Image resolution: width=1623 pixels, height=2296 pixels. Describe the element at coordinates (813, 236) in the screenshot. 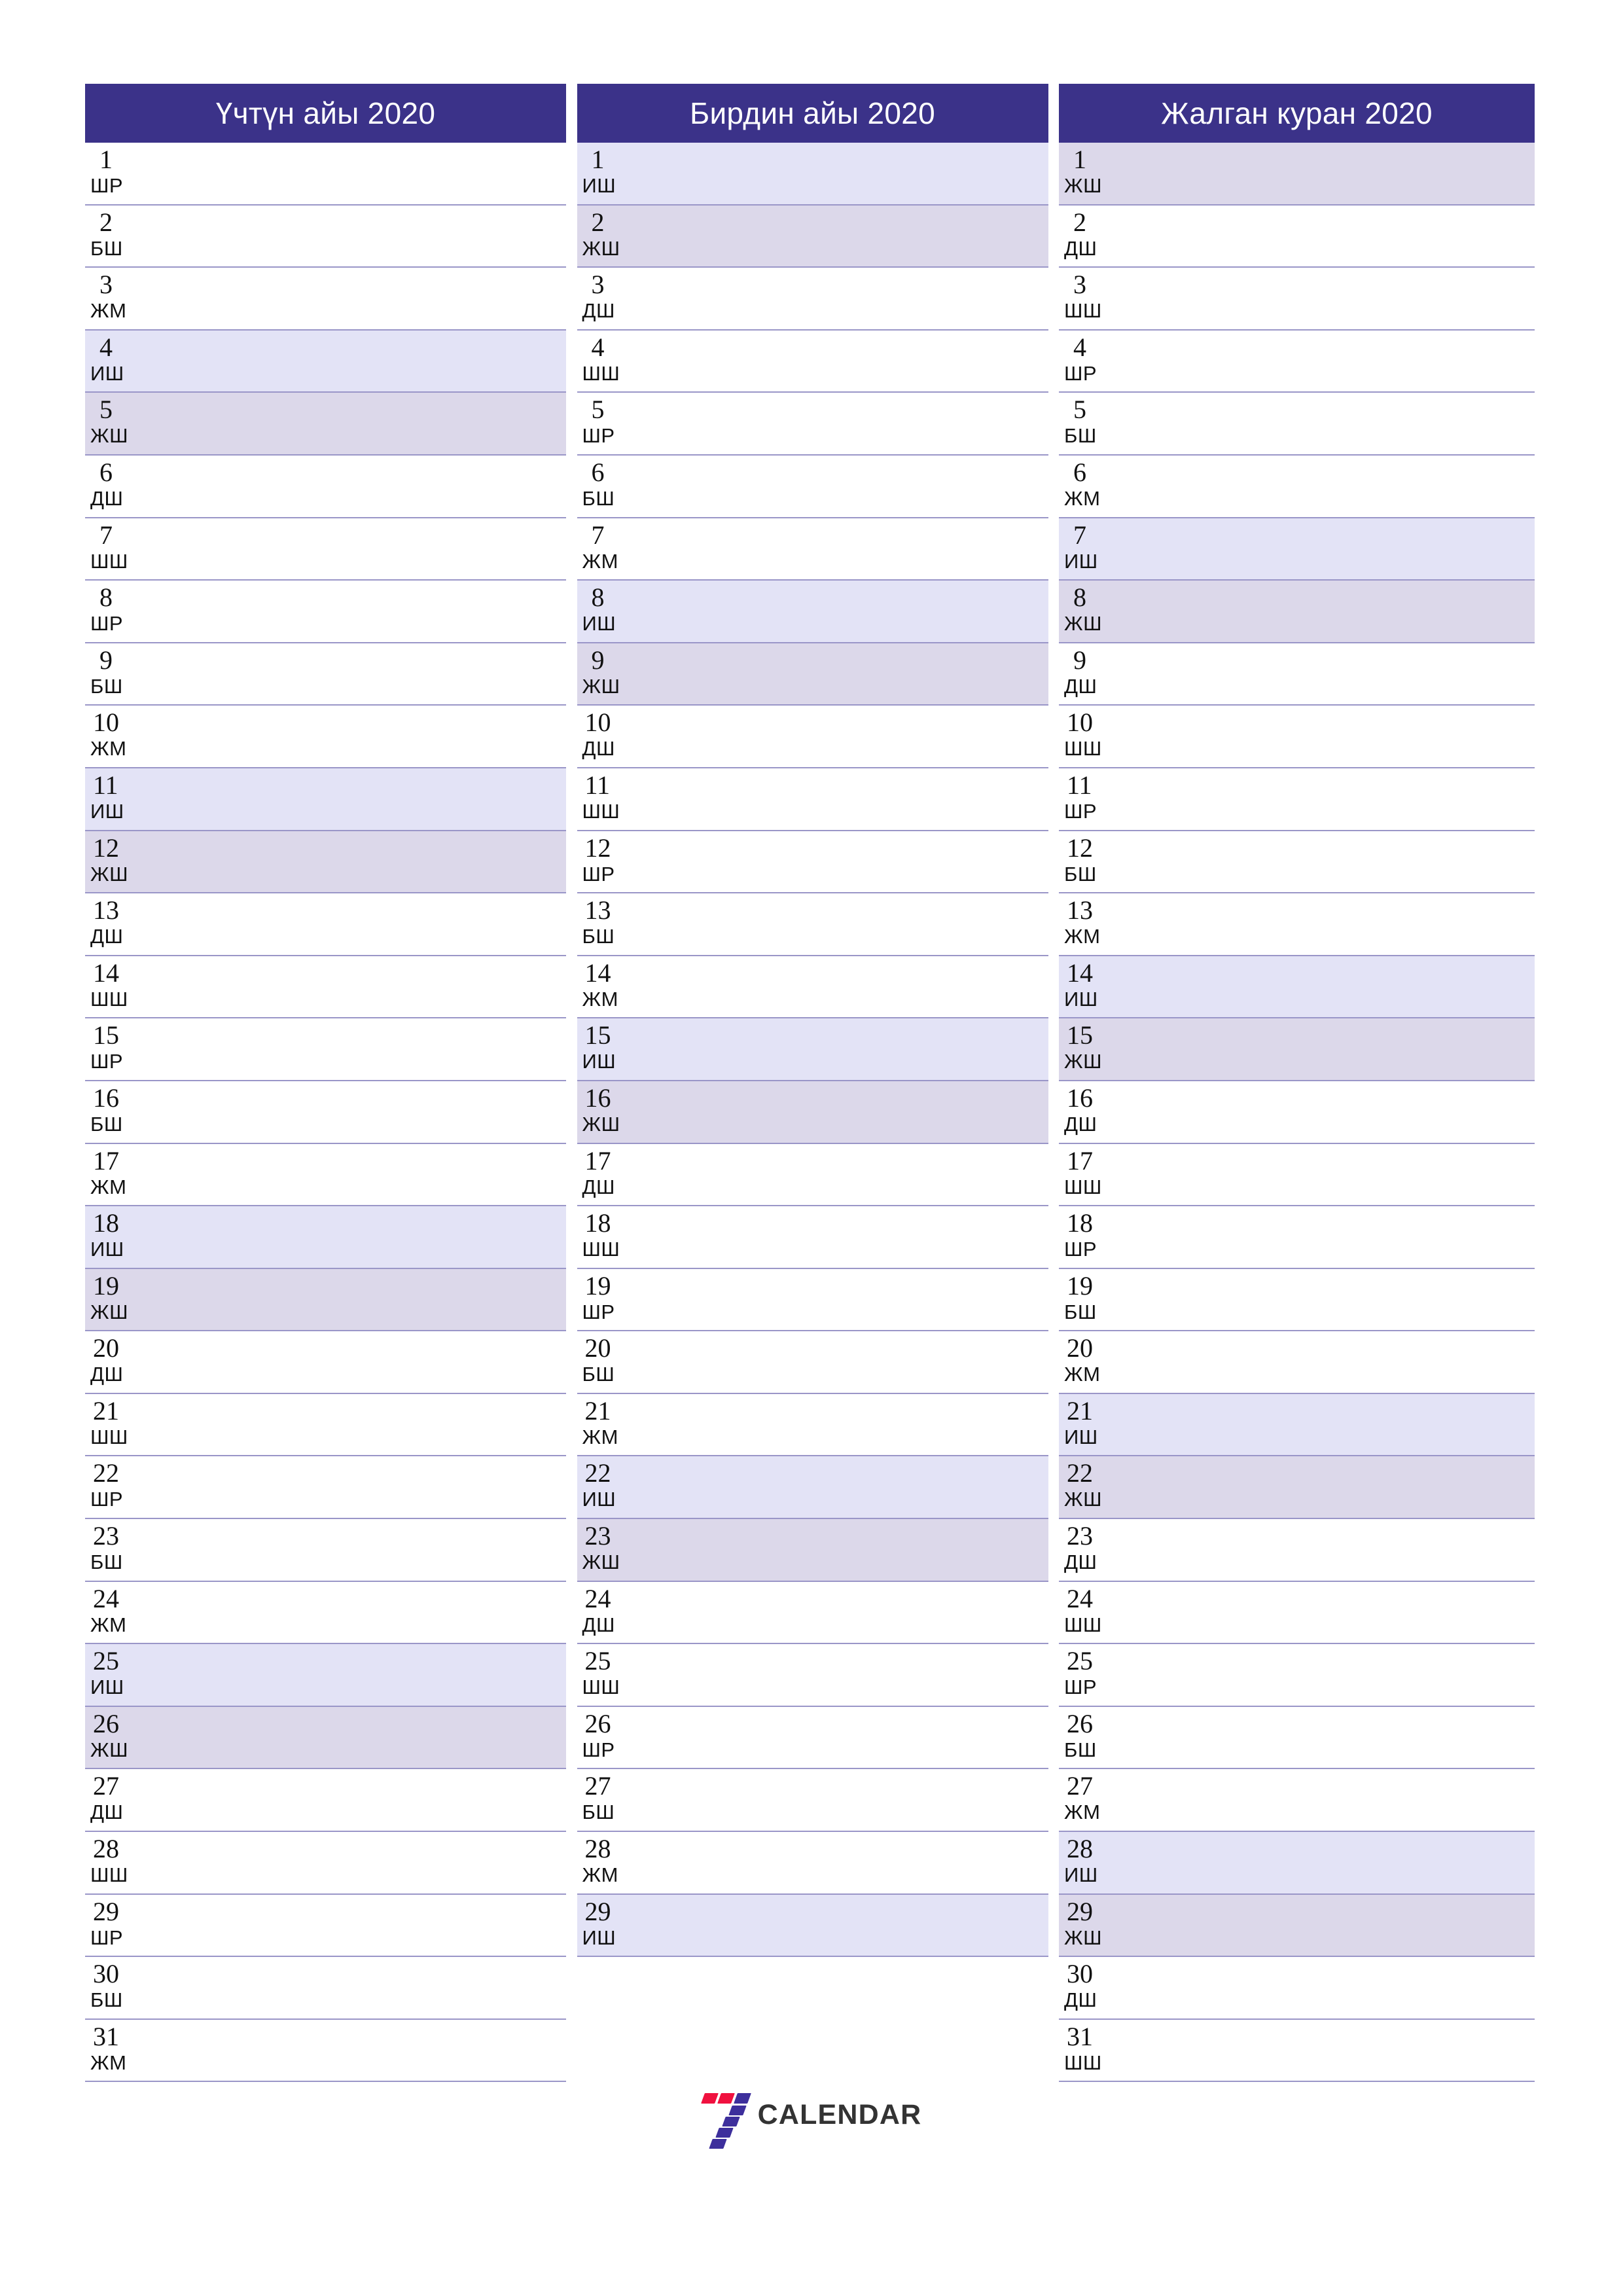

I see `day-row: 2 ЖШ` at that location.